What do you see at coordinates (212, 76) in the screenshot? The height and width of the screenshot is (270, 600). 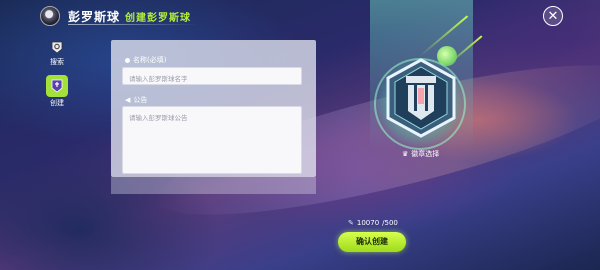 I see `name-input: 请输入彭罗斯球名字` at bounding box center [212, 76].